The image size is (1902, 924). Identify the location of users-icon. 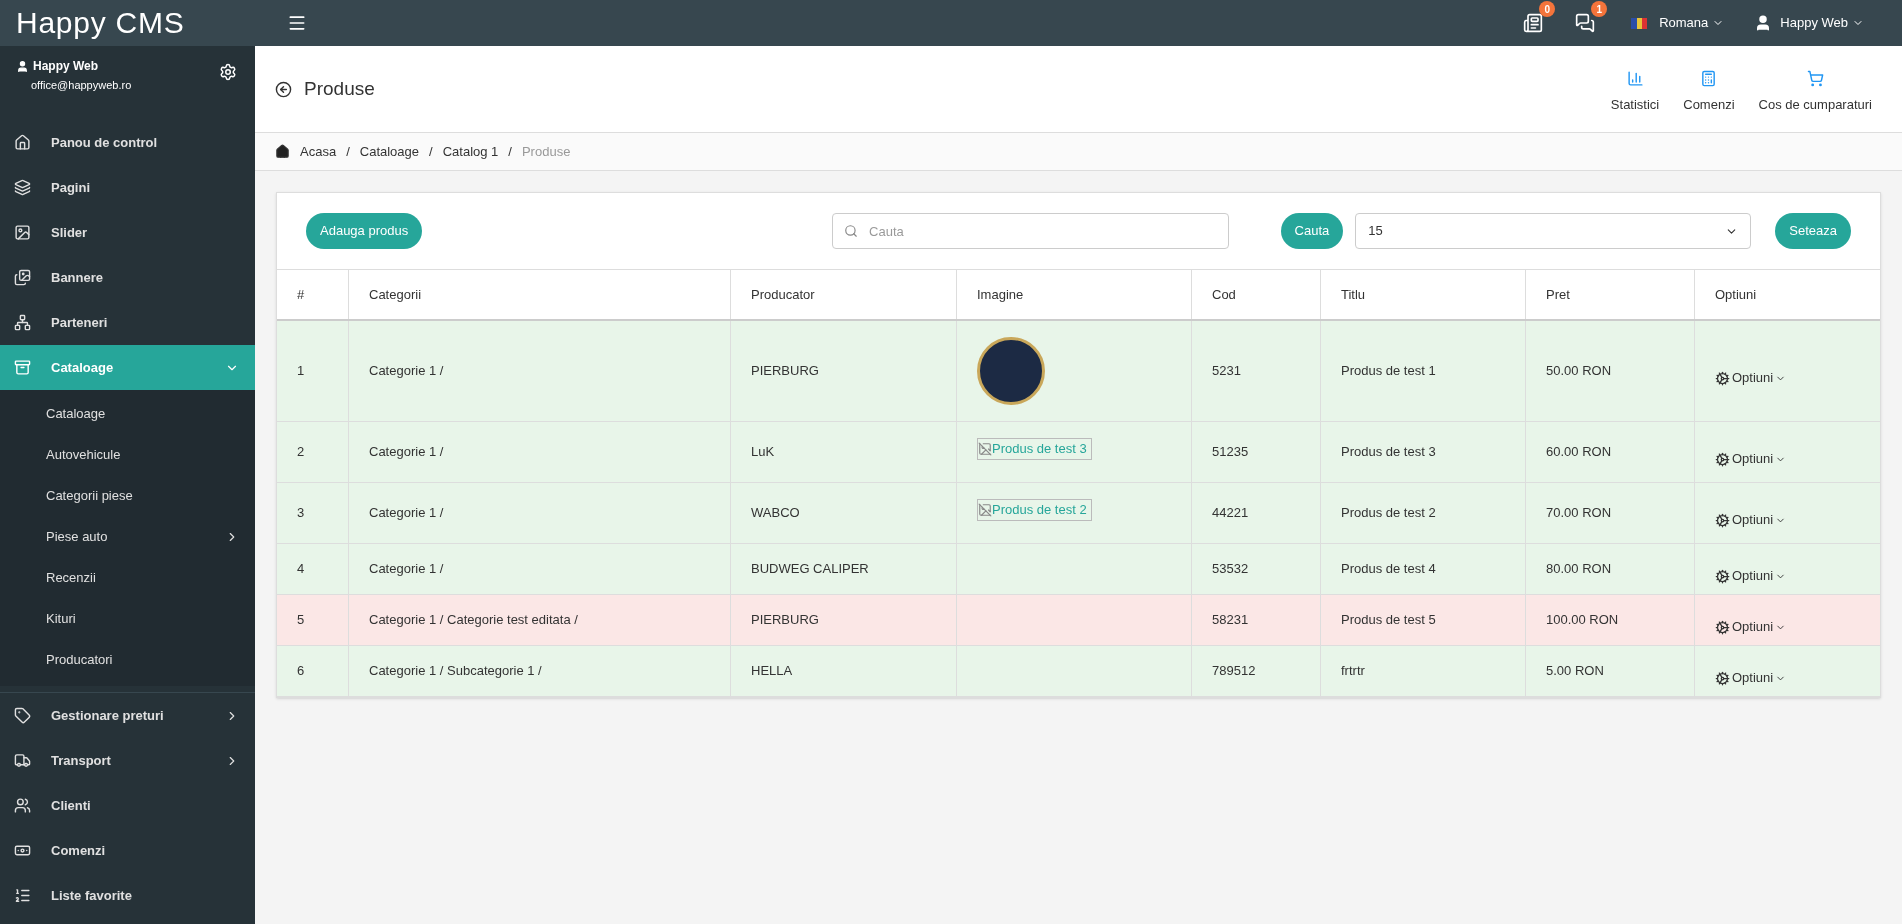
(22, 805).